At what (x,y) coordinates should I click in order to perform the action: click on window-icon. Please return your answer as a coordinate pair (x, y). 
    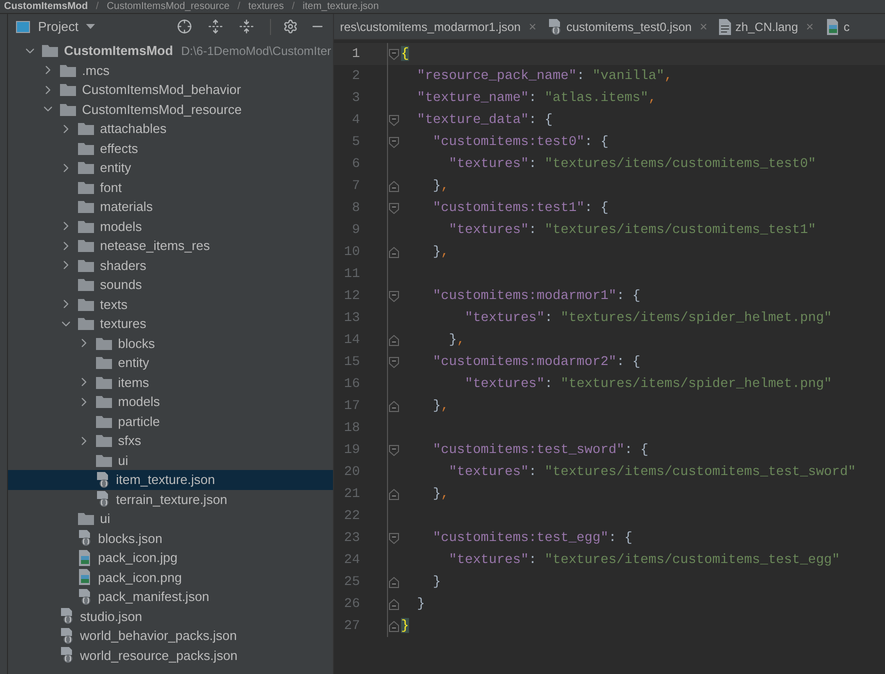
    Looking at the image, I should click on (23, 26).